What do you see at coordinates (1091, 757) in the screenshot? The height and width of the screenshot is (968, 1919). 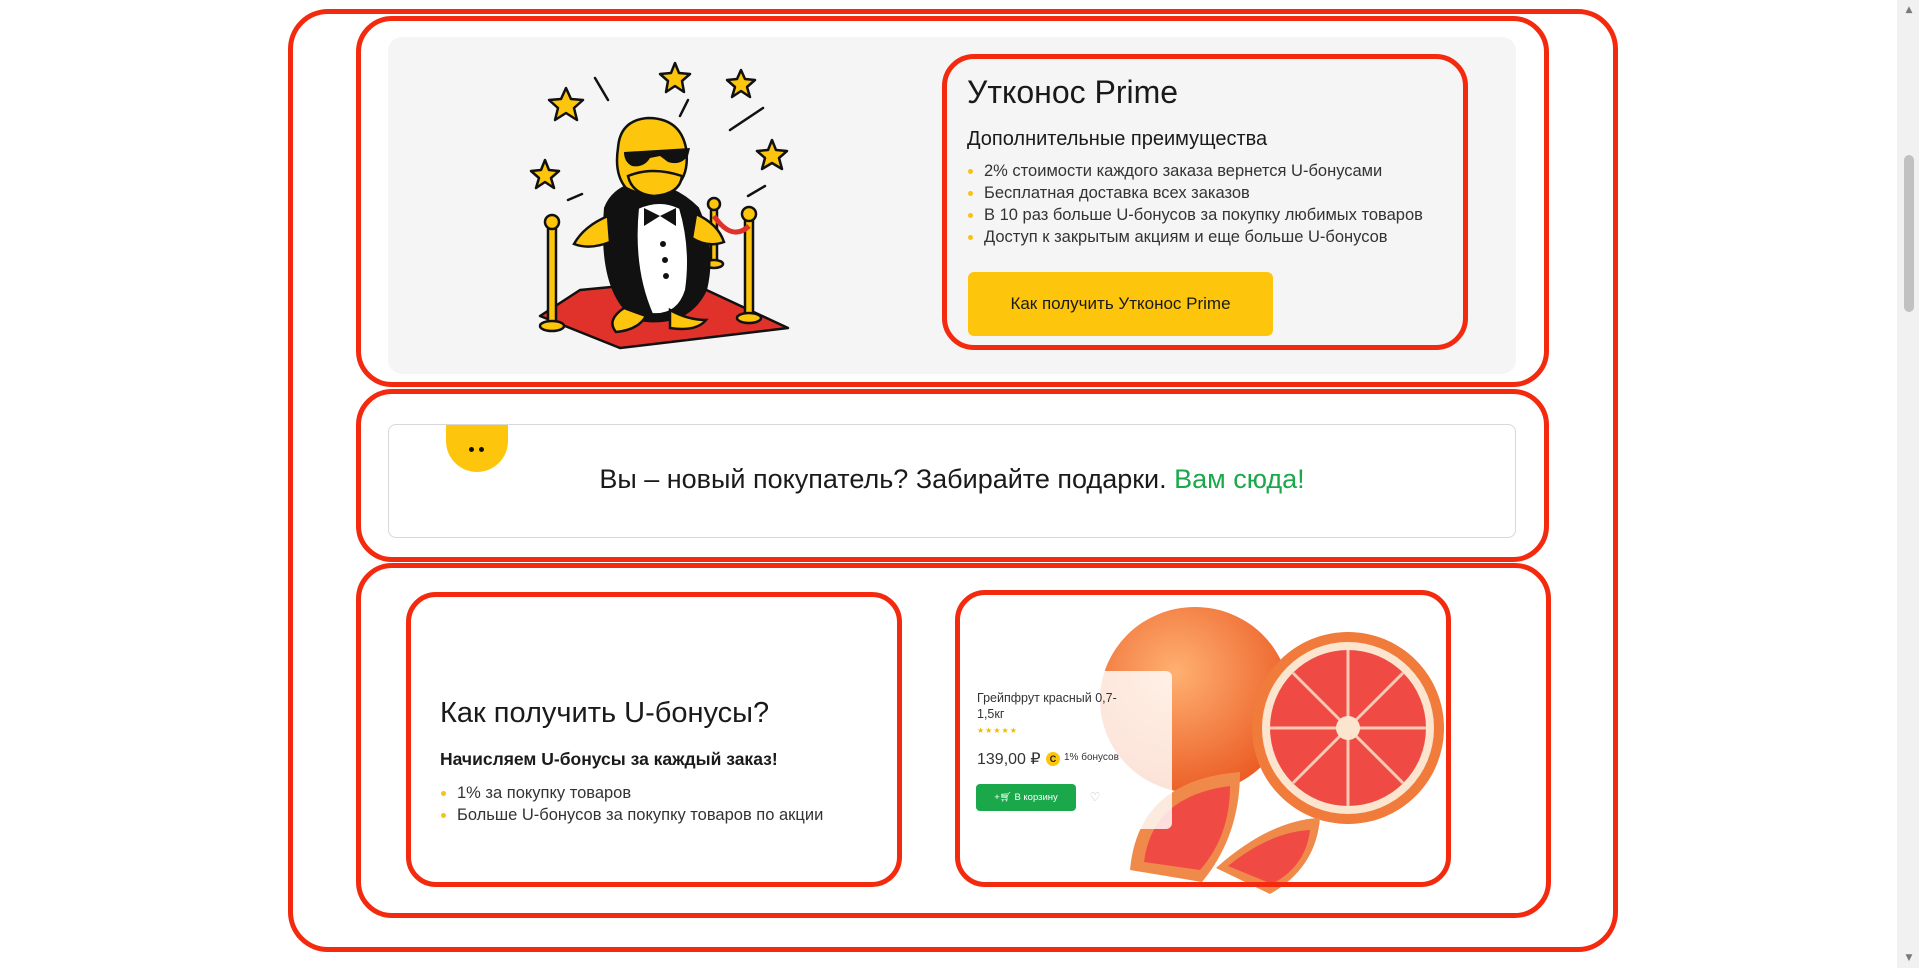 I see `product-bonus-text: 1% бонусов` at bounding box center [1091, 757].